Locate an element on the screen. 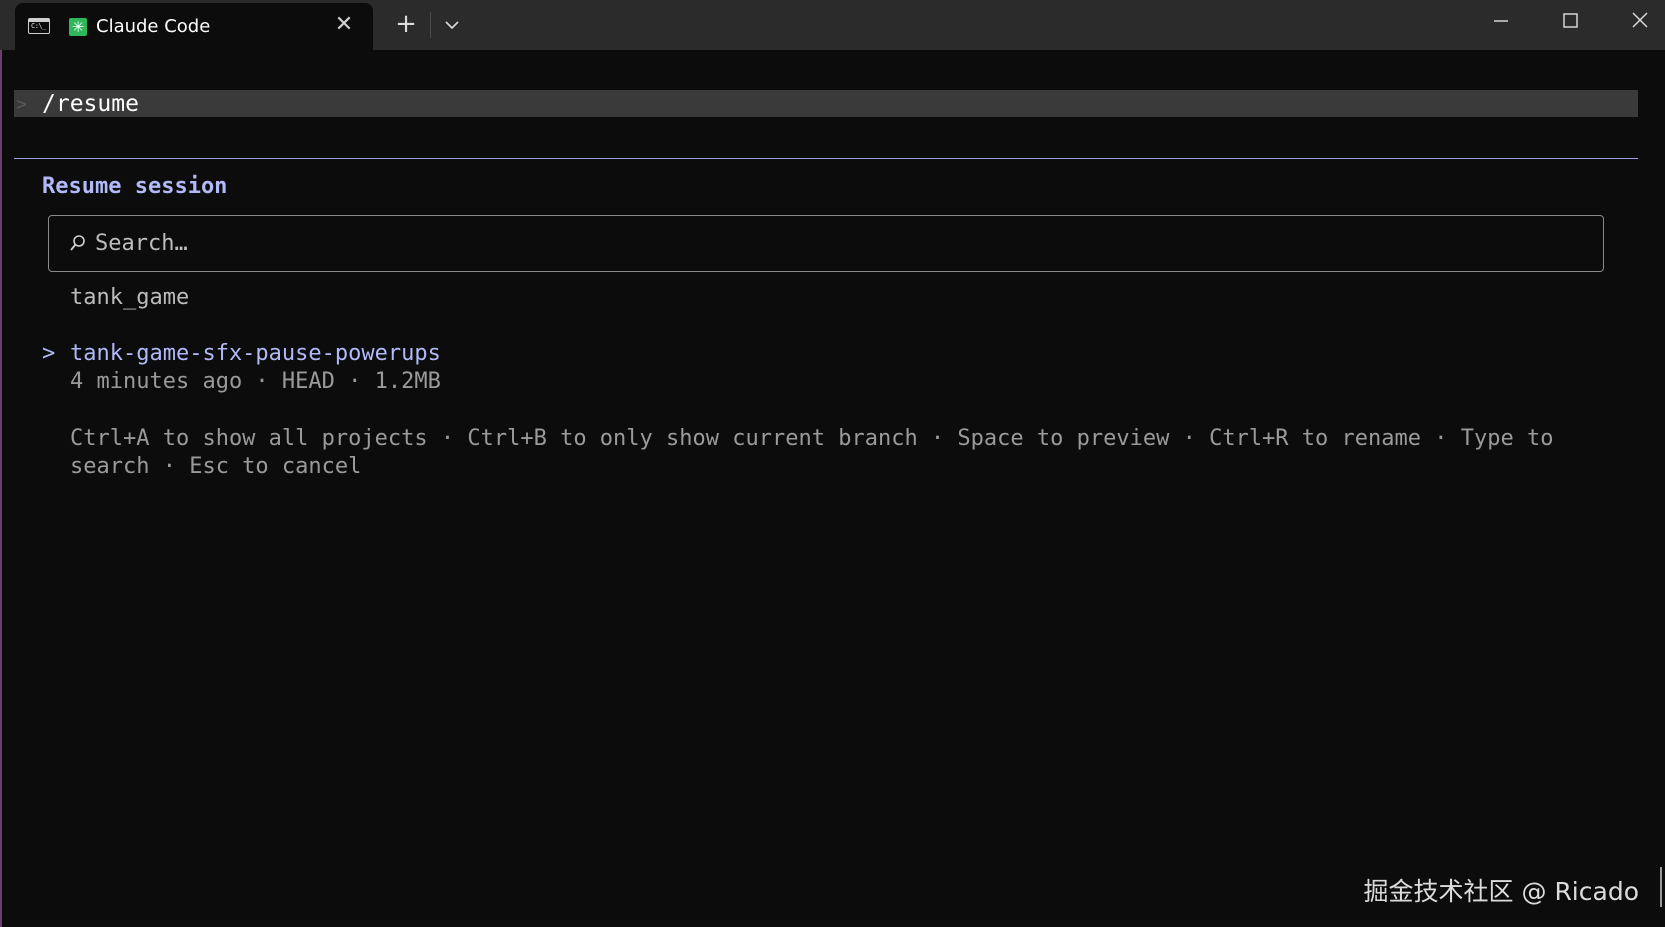 Image resolution: width=1665 pixels, height=927 pixels. watermark: 掘金技术社区 @ Ricado is located at coordinates (1501, 891).